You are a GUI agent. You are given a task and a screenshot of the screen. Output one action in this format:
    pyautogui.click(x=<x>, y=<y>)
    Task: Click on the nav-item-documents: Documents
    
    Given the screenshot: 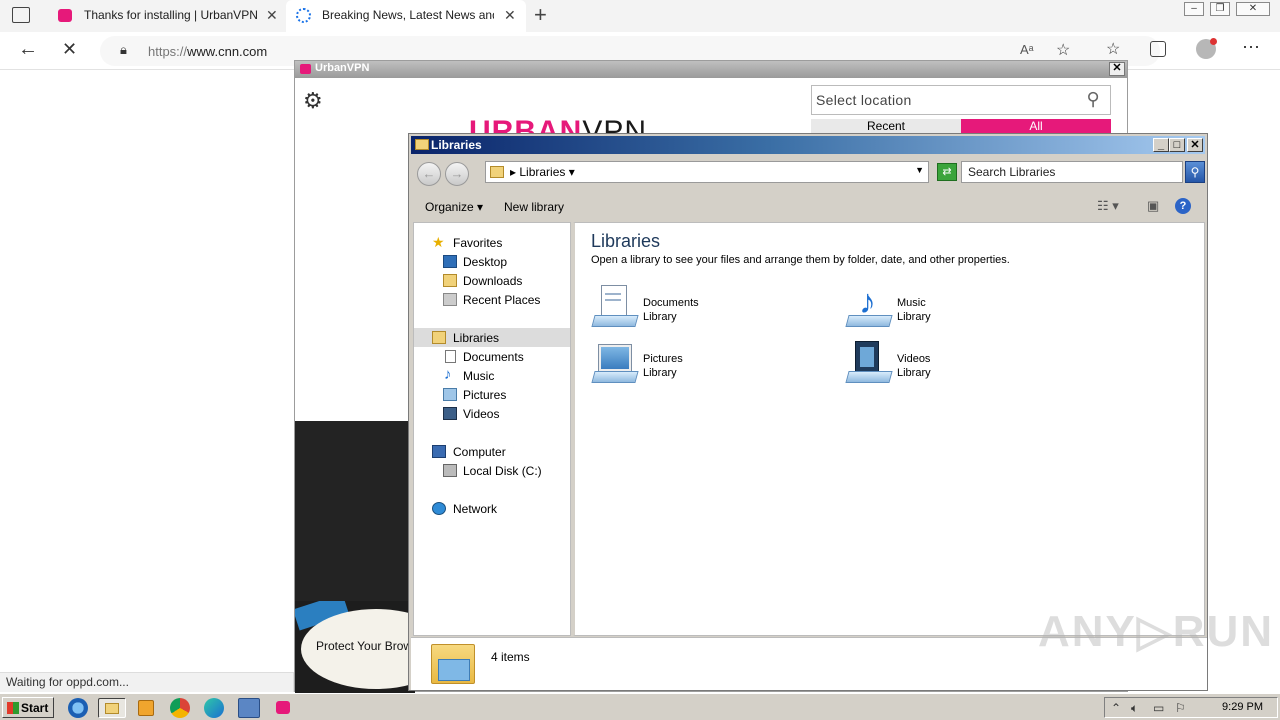 What is the action you would take?
    pyautogui.click(x=492, y=356)
    